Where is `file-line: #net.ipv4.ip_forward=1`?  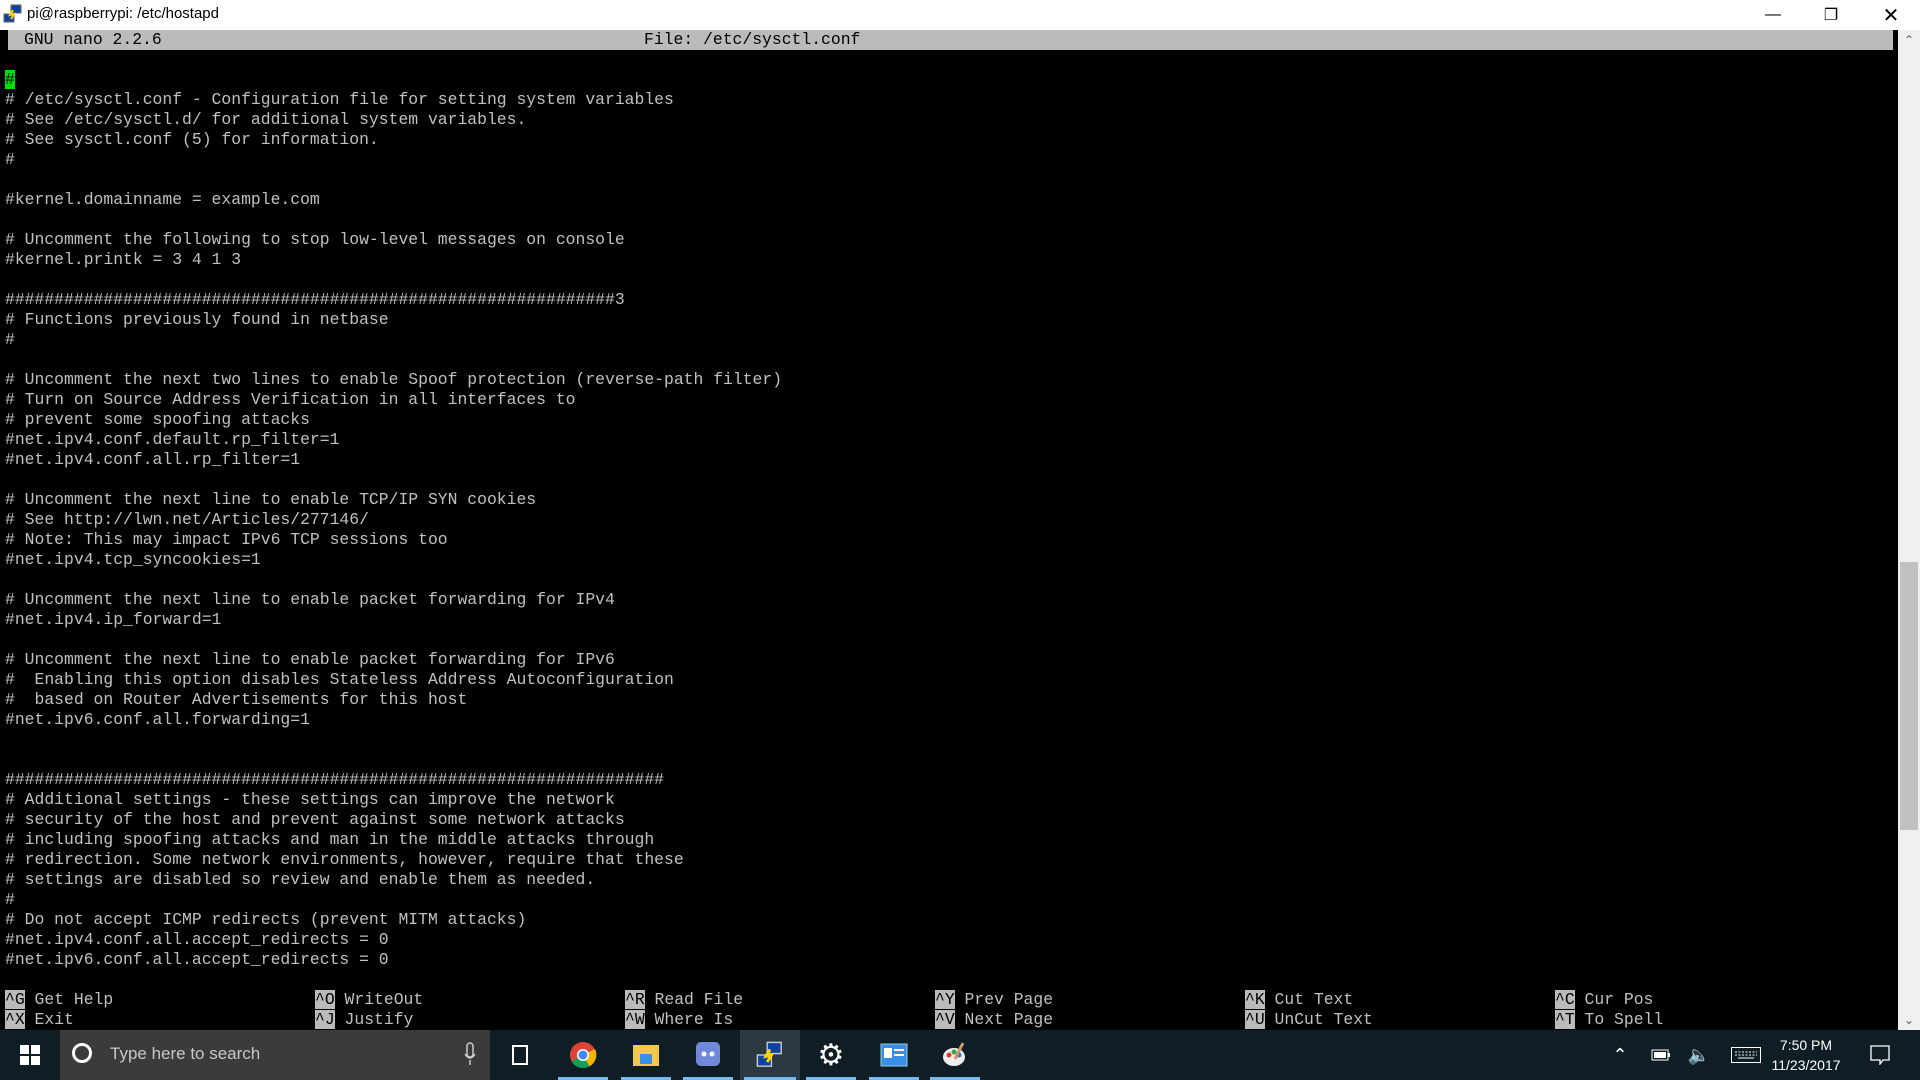
file-line: #net.ipv4.ip_forward=1 is located at coordinates (113, 619).